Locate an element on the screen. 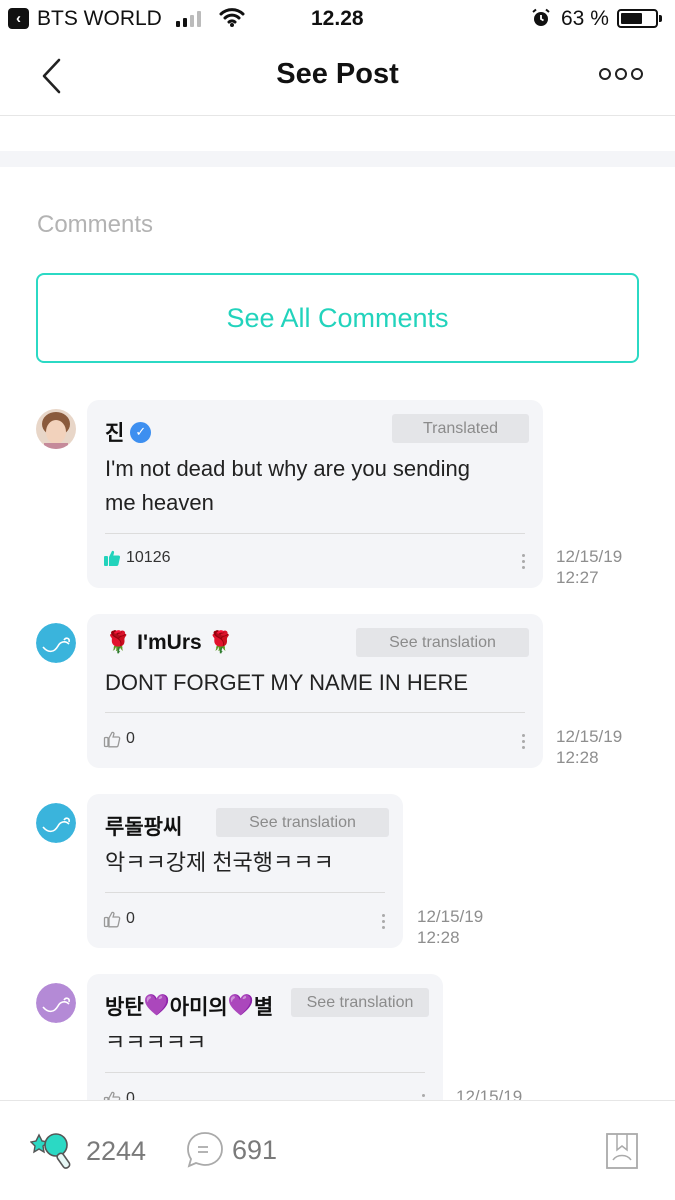  like-button: 10126 is located at coordinates (137, 558).